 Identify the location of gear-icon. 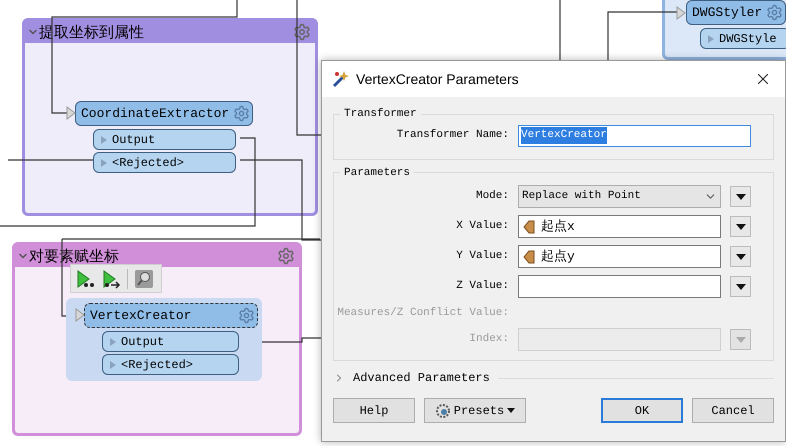
(442, 410).